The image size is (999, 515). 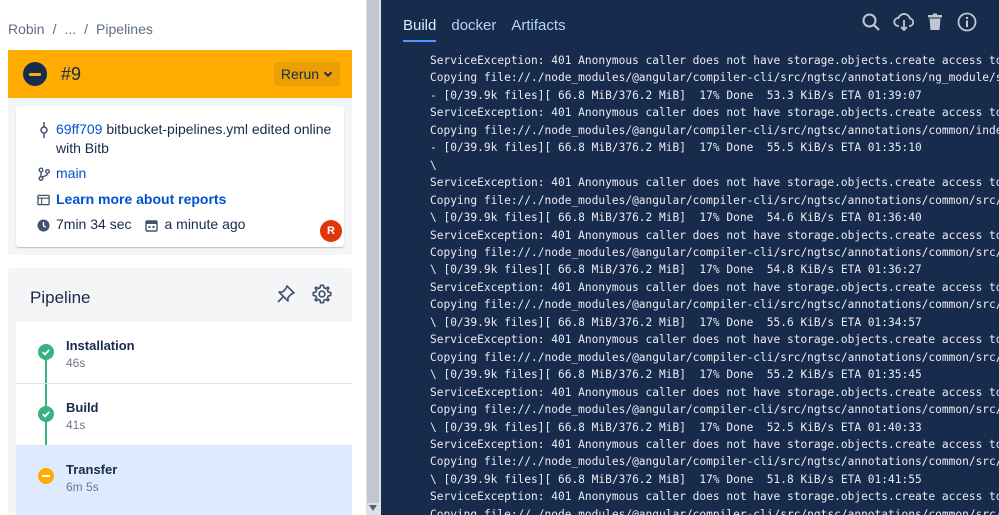 What do you see at coordinates (184, 480) in the screenshot?
I see `step-transfer: Transfer 6m 5s` at bounding box center [184, 480].